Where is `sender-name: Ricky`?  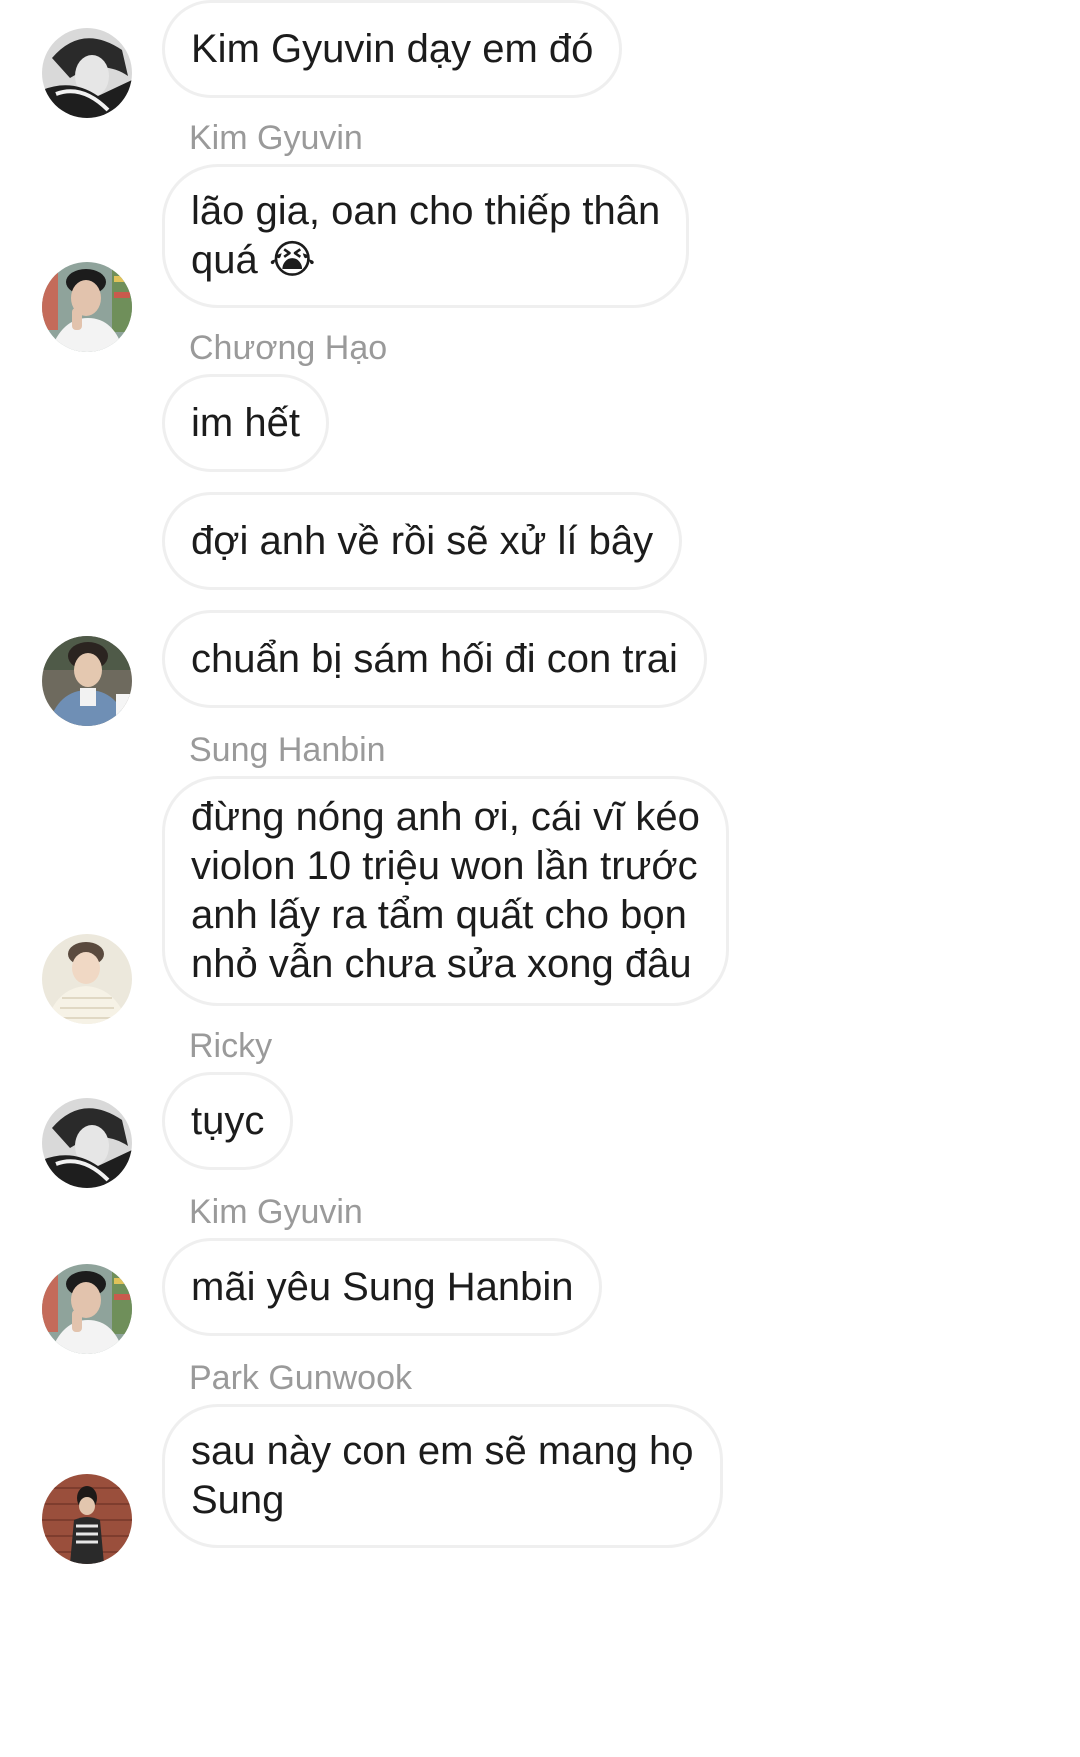 sender-name: Ricky is located at coordinates (231, 1046).